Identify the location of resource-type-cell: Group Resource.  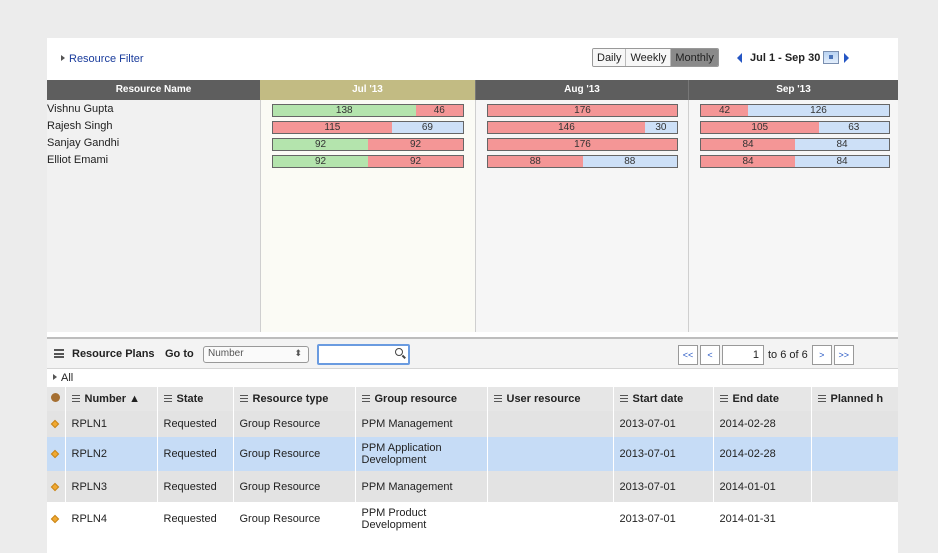
(294, 519).